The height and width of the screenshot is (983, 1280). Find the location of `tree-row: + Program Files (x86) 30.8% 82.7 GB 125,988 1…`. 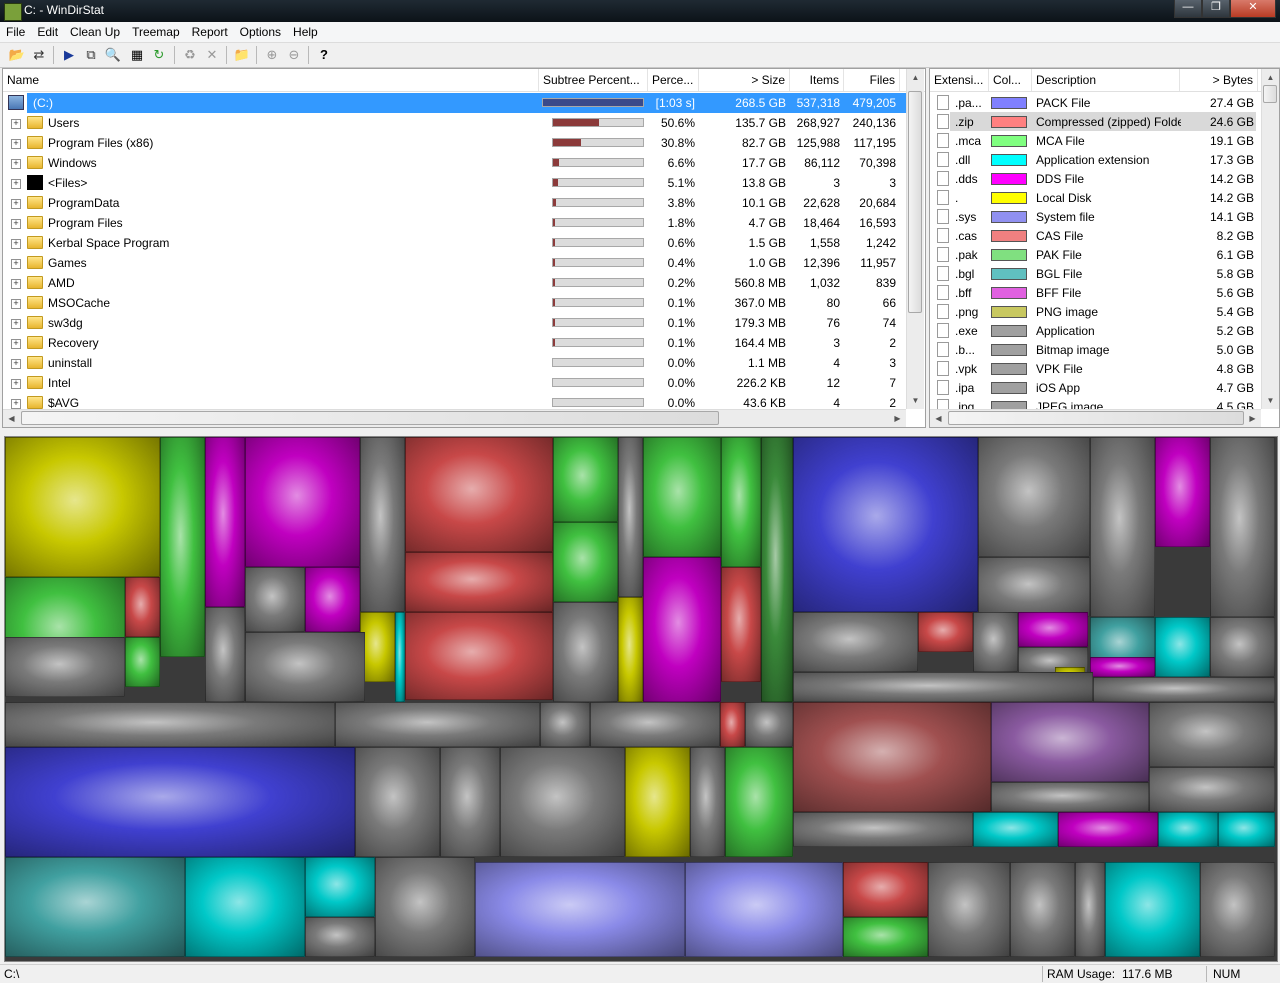

tree-row: + Program Files (x86) 30.8% 82.7 GB 125,988 1… is located at coordinates (464, 143).